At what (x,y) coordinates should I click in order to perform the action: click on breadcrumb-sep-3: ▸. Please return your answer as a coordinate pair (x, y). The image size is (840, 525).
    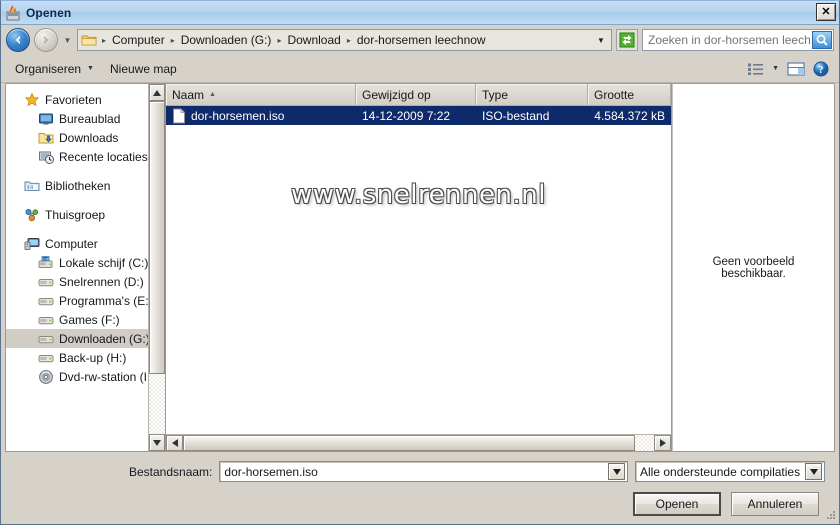
    Looking at the image, I should click on (349, 40).